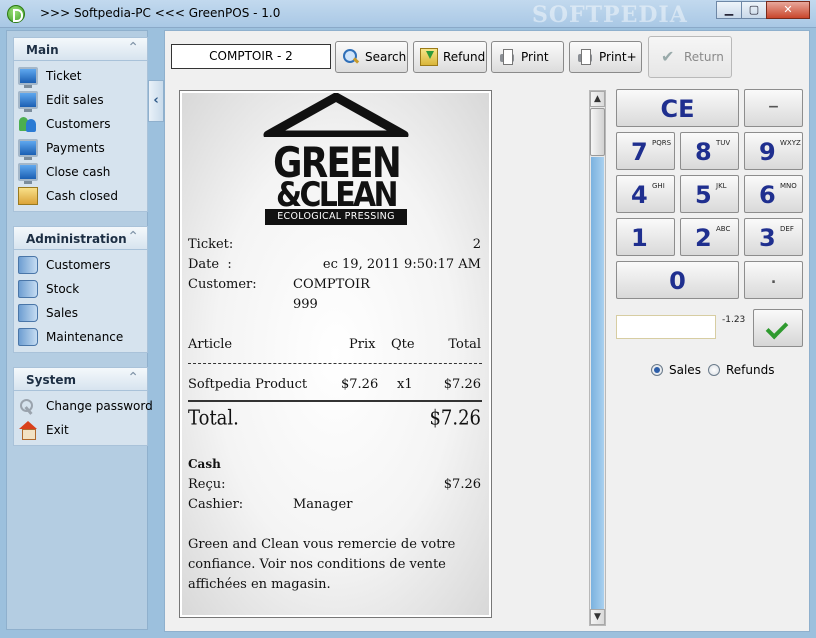 Image resolution: width=816 pixels, height=638 pixels. I want to click on customer-name: COMPTOIR, so click(331, 284).